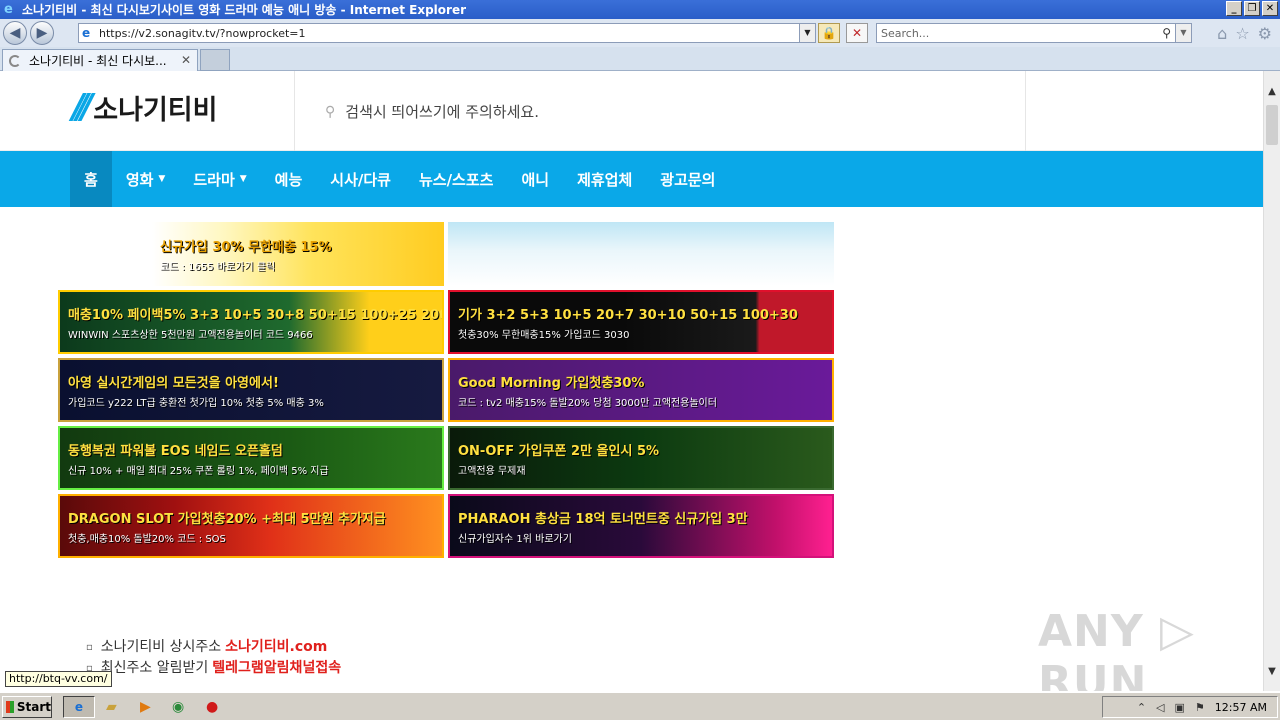 Image resolution: width=1280 pixels, height=720 pixels. Describe the element at coordinates (186, 60) in the screenshot. I see `tab-close-icon: ✕` at that location.